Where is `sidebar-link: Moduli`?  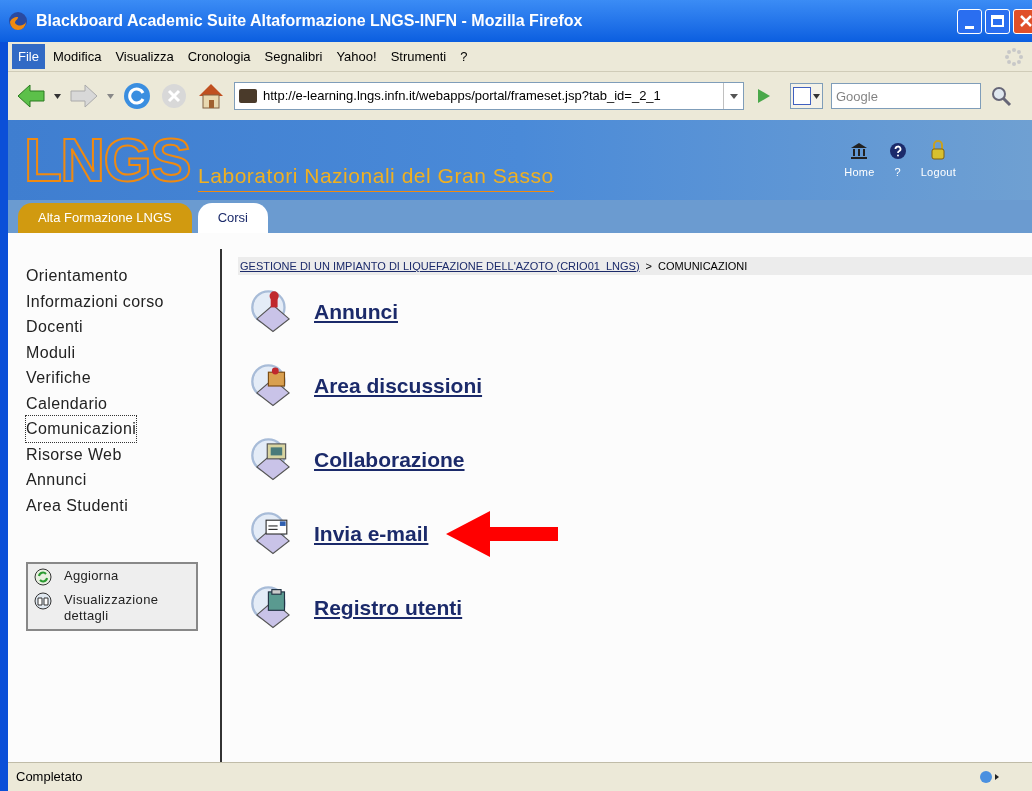
sidebar-link: Moduli is located at coordinates (51, 352).